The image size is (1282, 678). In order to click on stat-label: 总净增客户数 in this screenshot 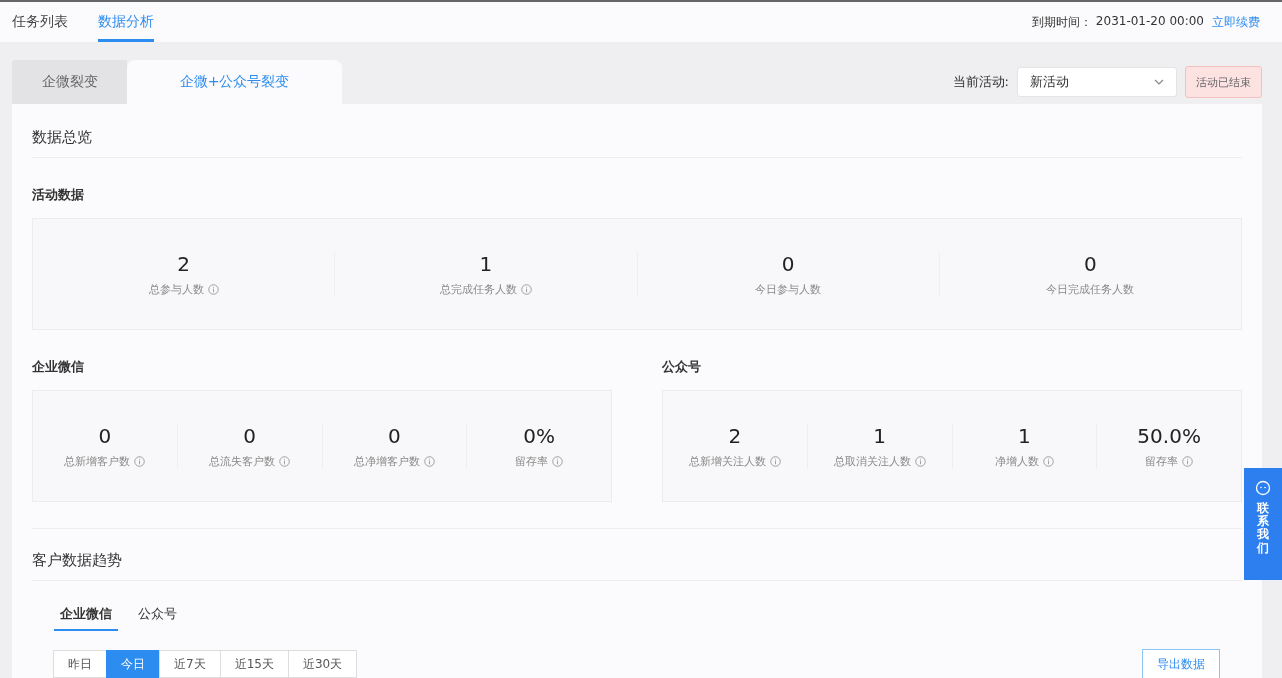, I will do `click(386, 461)`.